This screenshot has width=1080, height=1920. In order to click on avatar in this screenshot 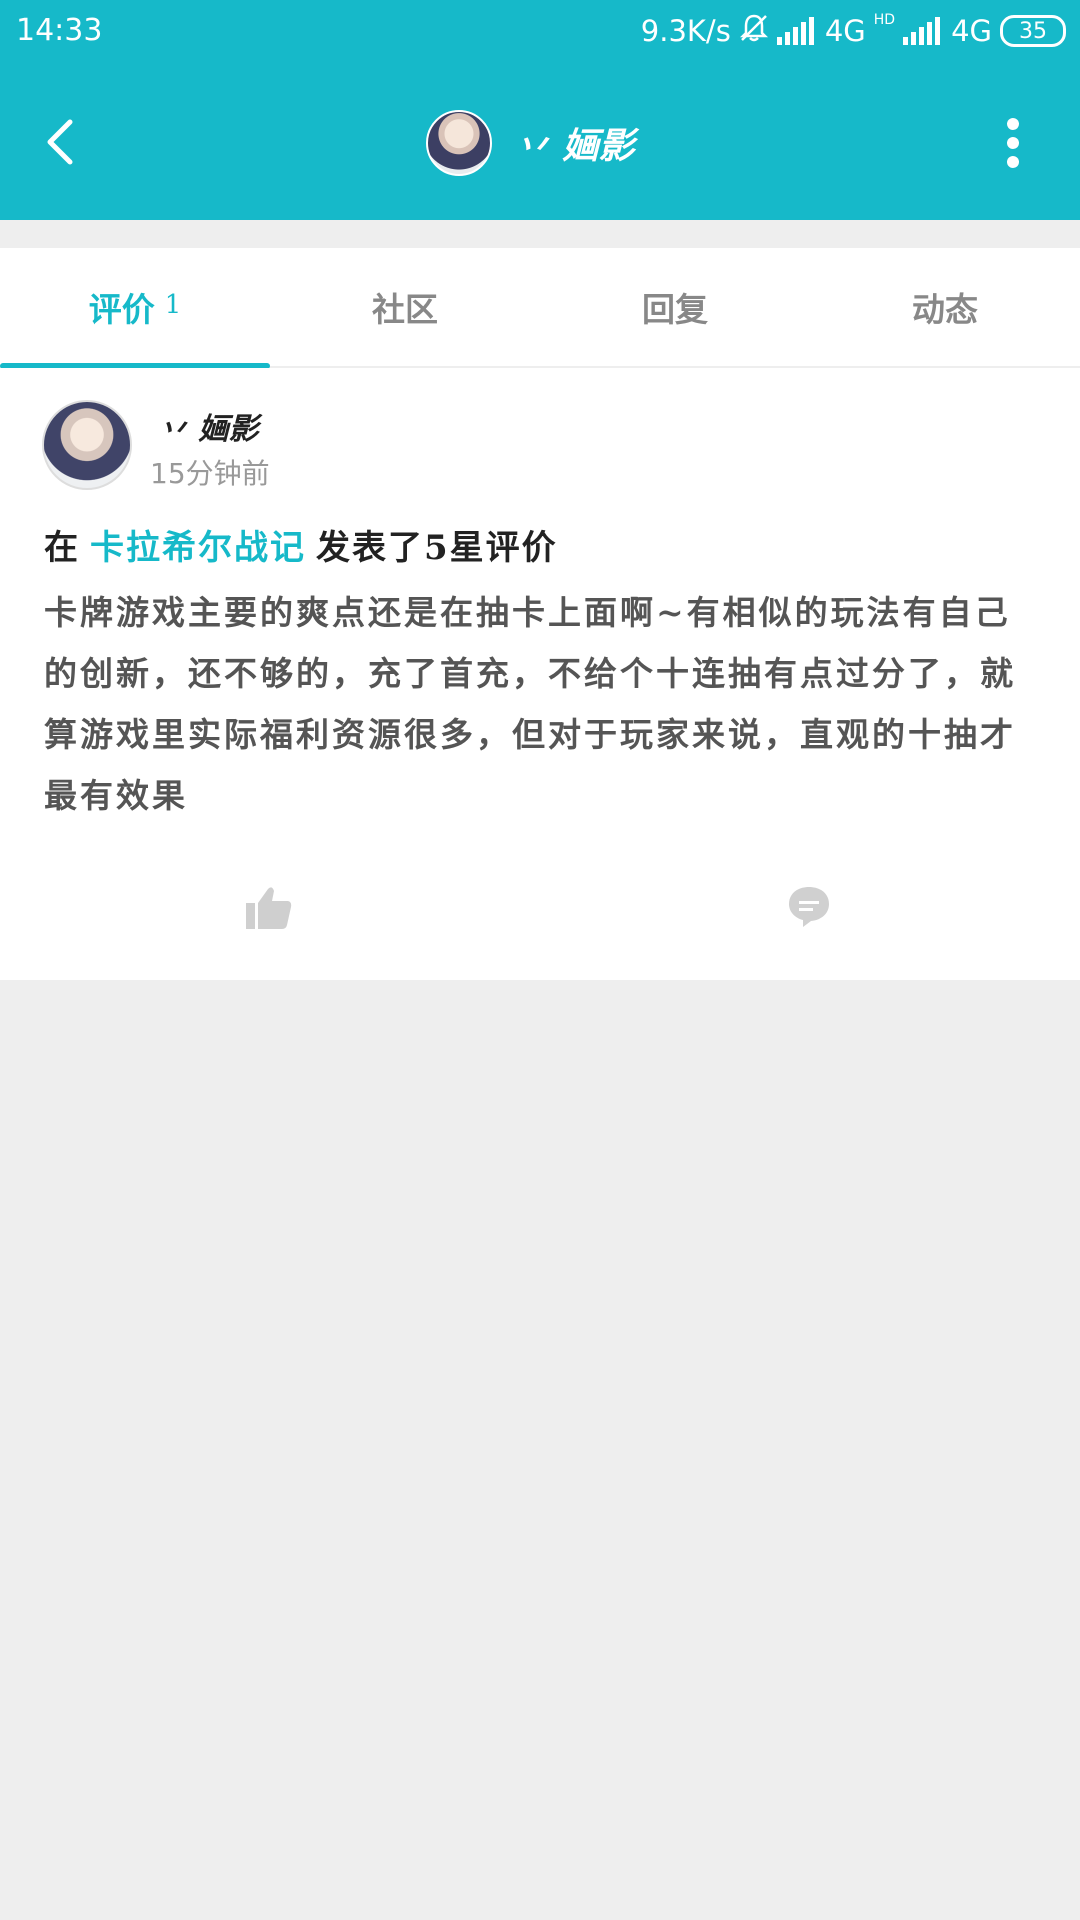, I will do `click(87, 445)`.